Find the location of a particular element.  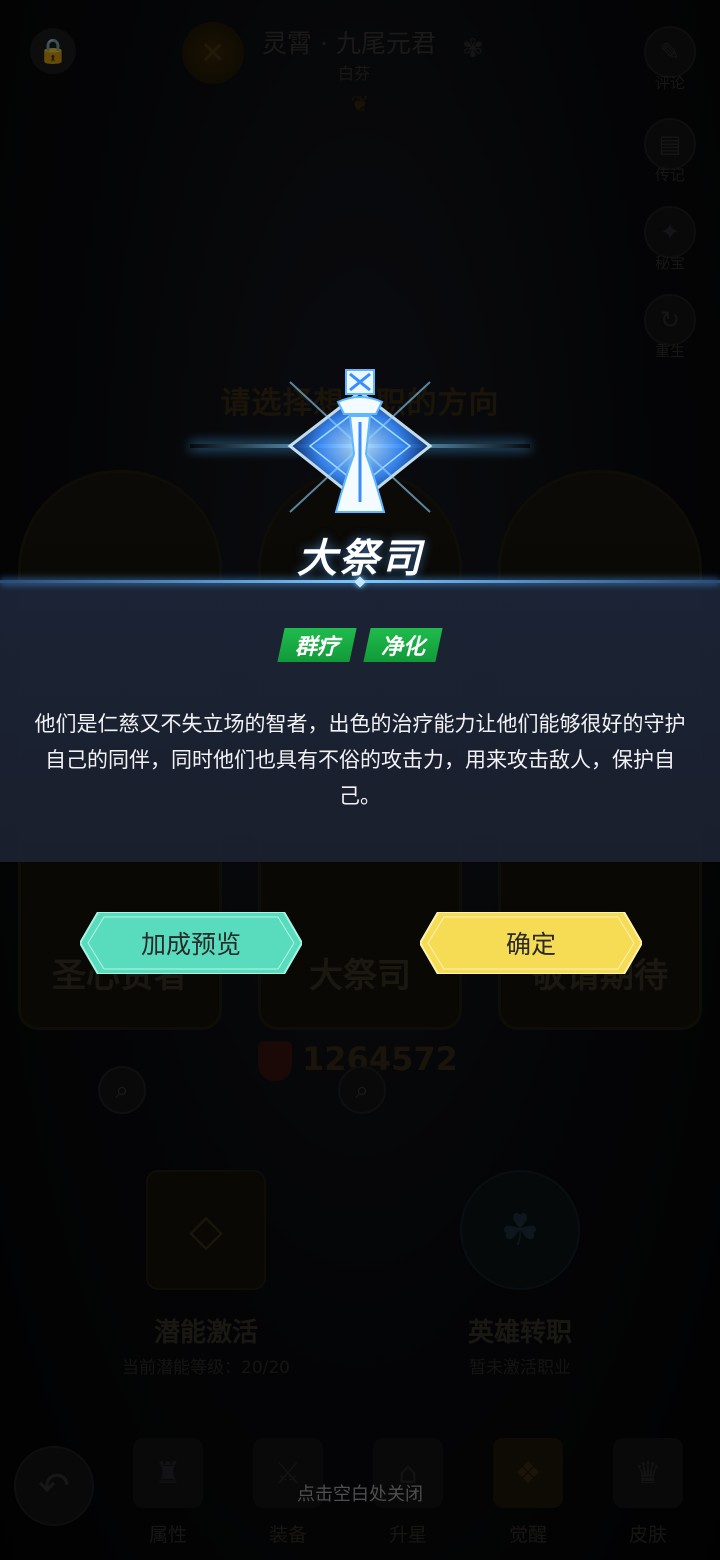

side-button-rebirth: ↻ 重生 is located at coordinates (670, 327).